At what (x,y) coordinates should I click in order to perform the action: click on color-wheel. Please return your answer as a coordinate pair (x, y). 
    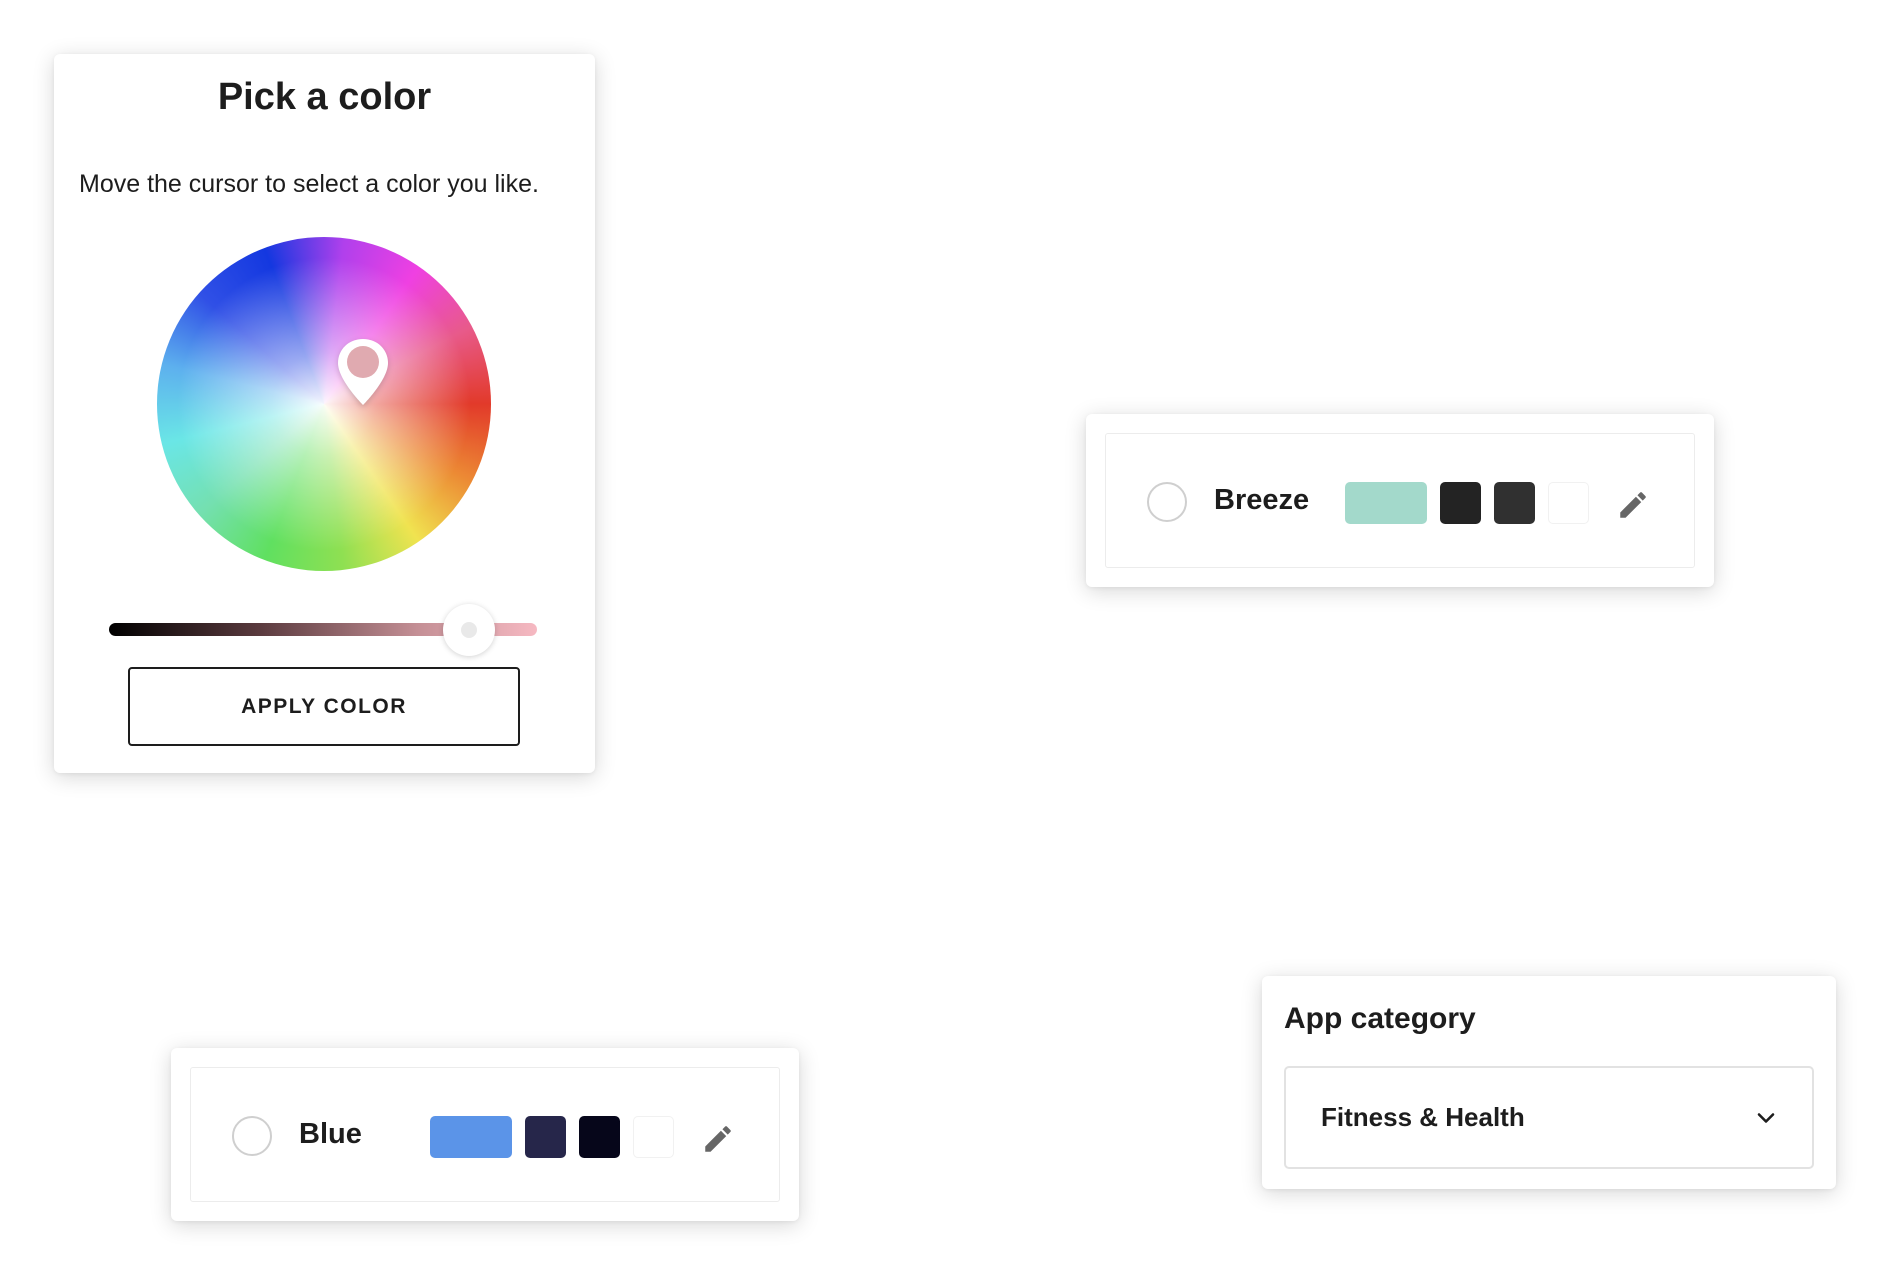
    Looking at the image, I should click on (324, 404).